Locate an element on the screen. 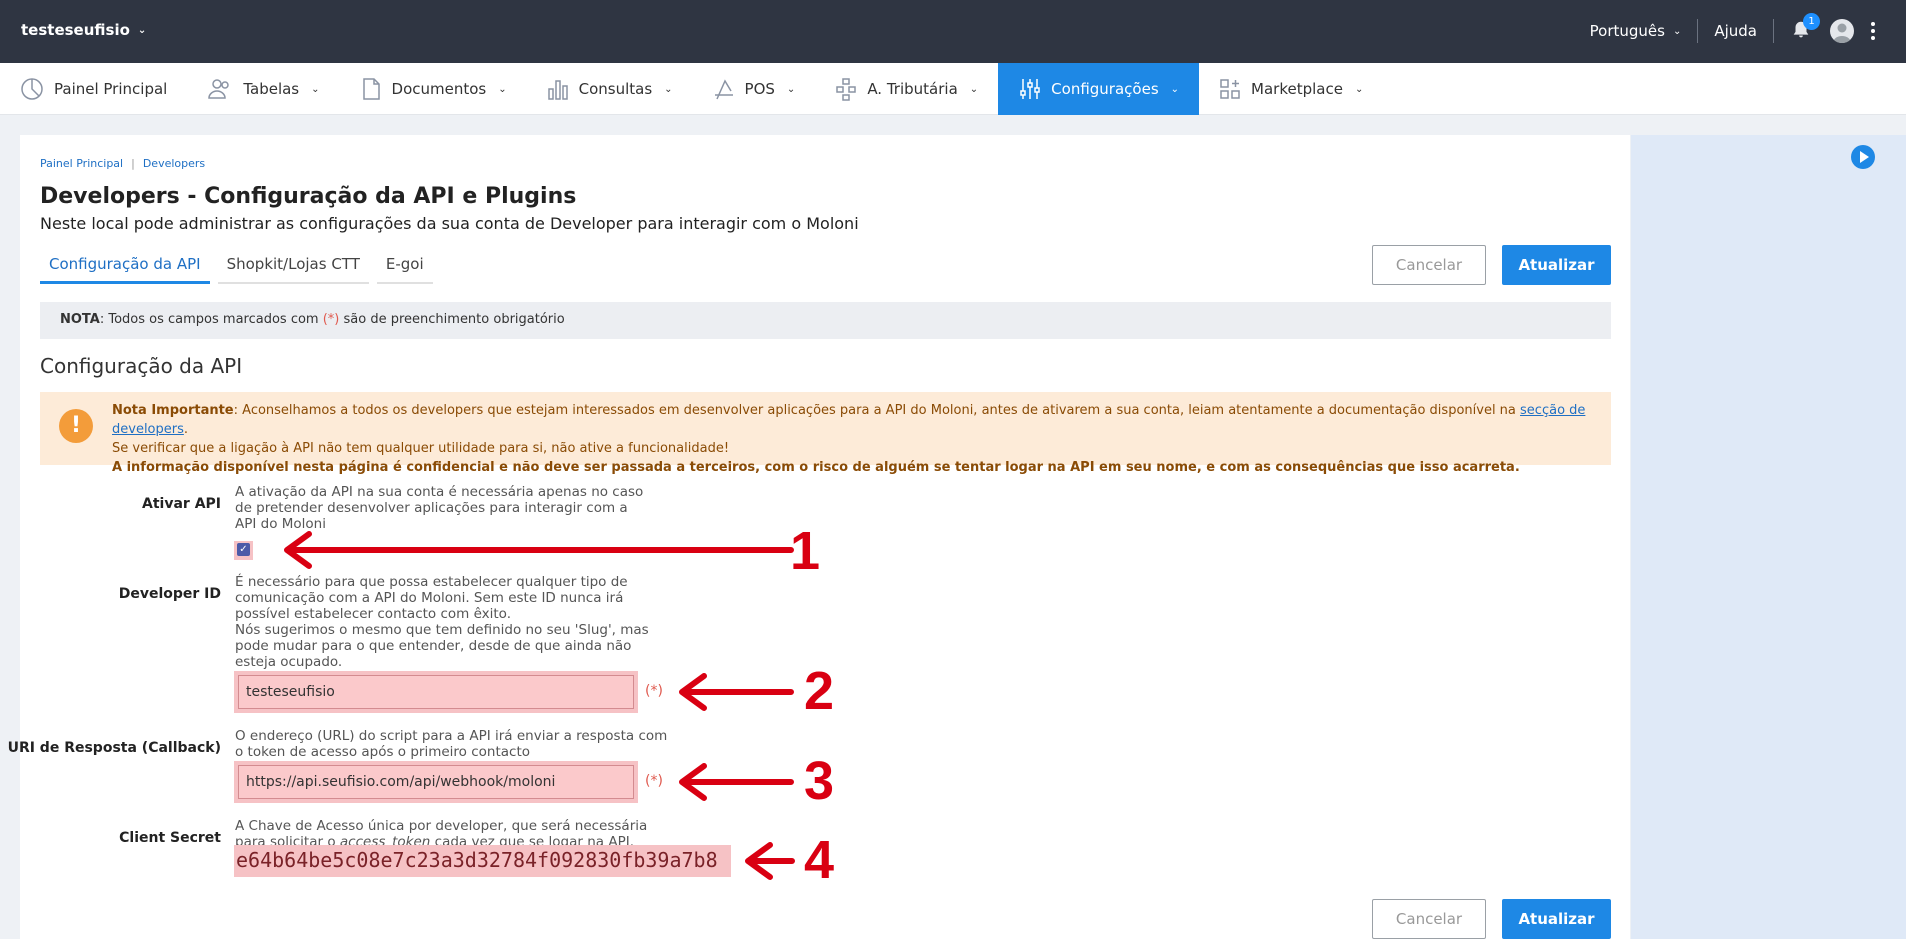 Image resolution: width=1906 pixels, height=939 pixels. pos-icon is located at coordinates (723, 89).